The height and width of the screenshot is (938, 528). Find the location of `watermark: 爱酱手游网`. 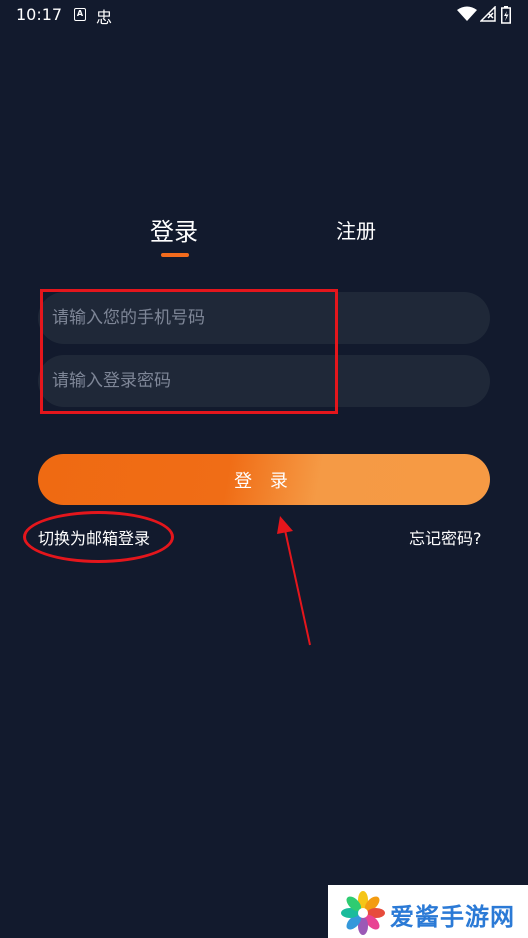

watermark: 爱酱手游网 is located at coordinates (428, 911).